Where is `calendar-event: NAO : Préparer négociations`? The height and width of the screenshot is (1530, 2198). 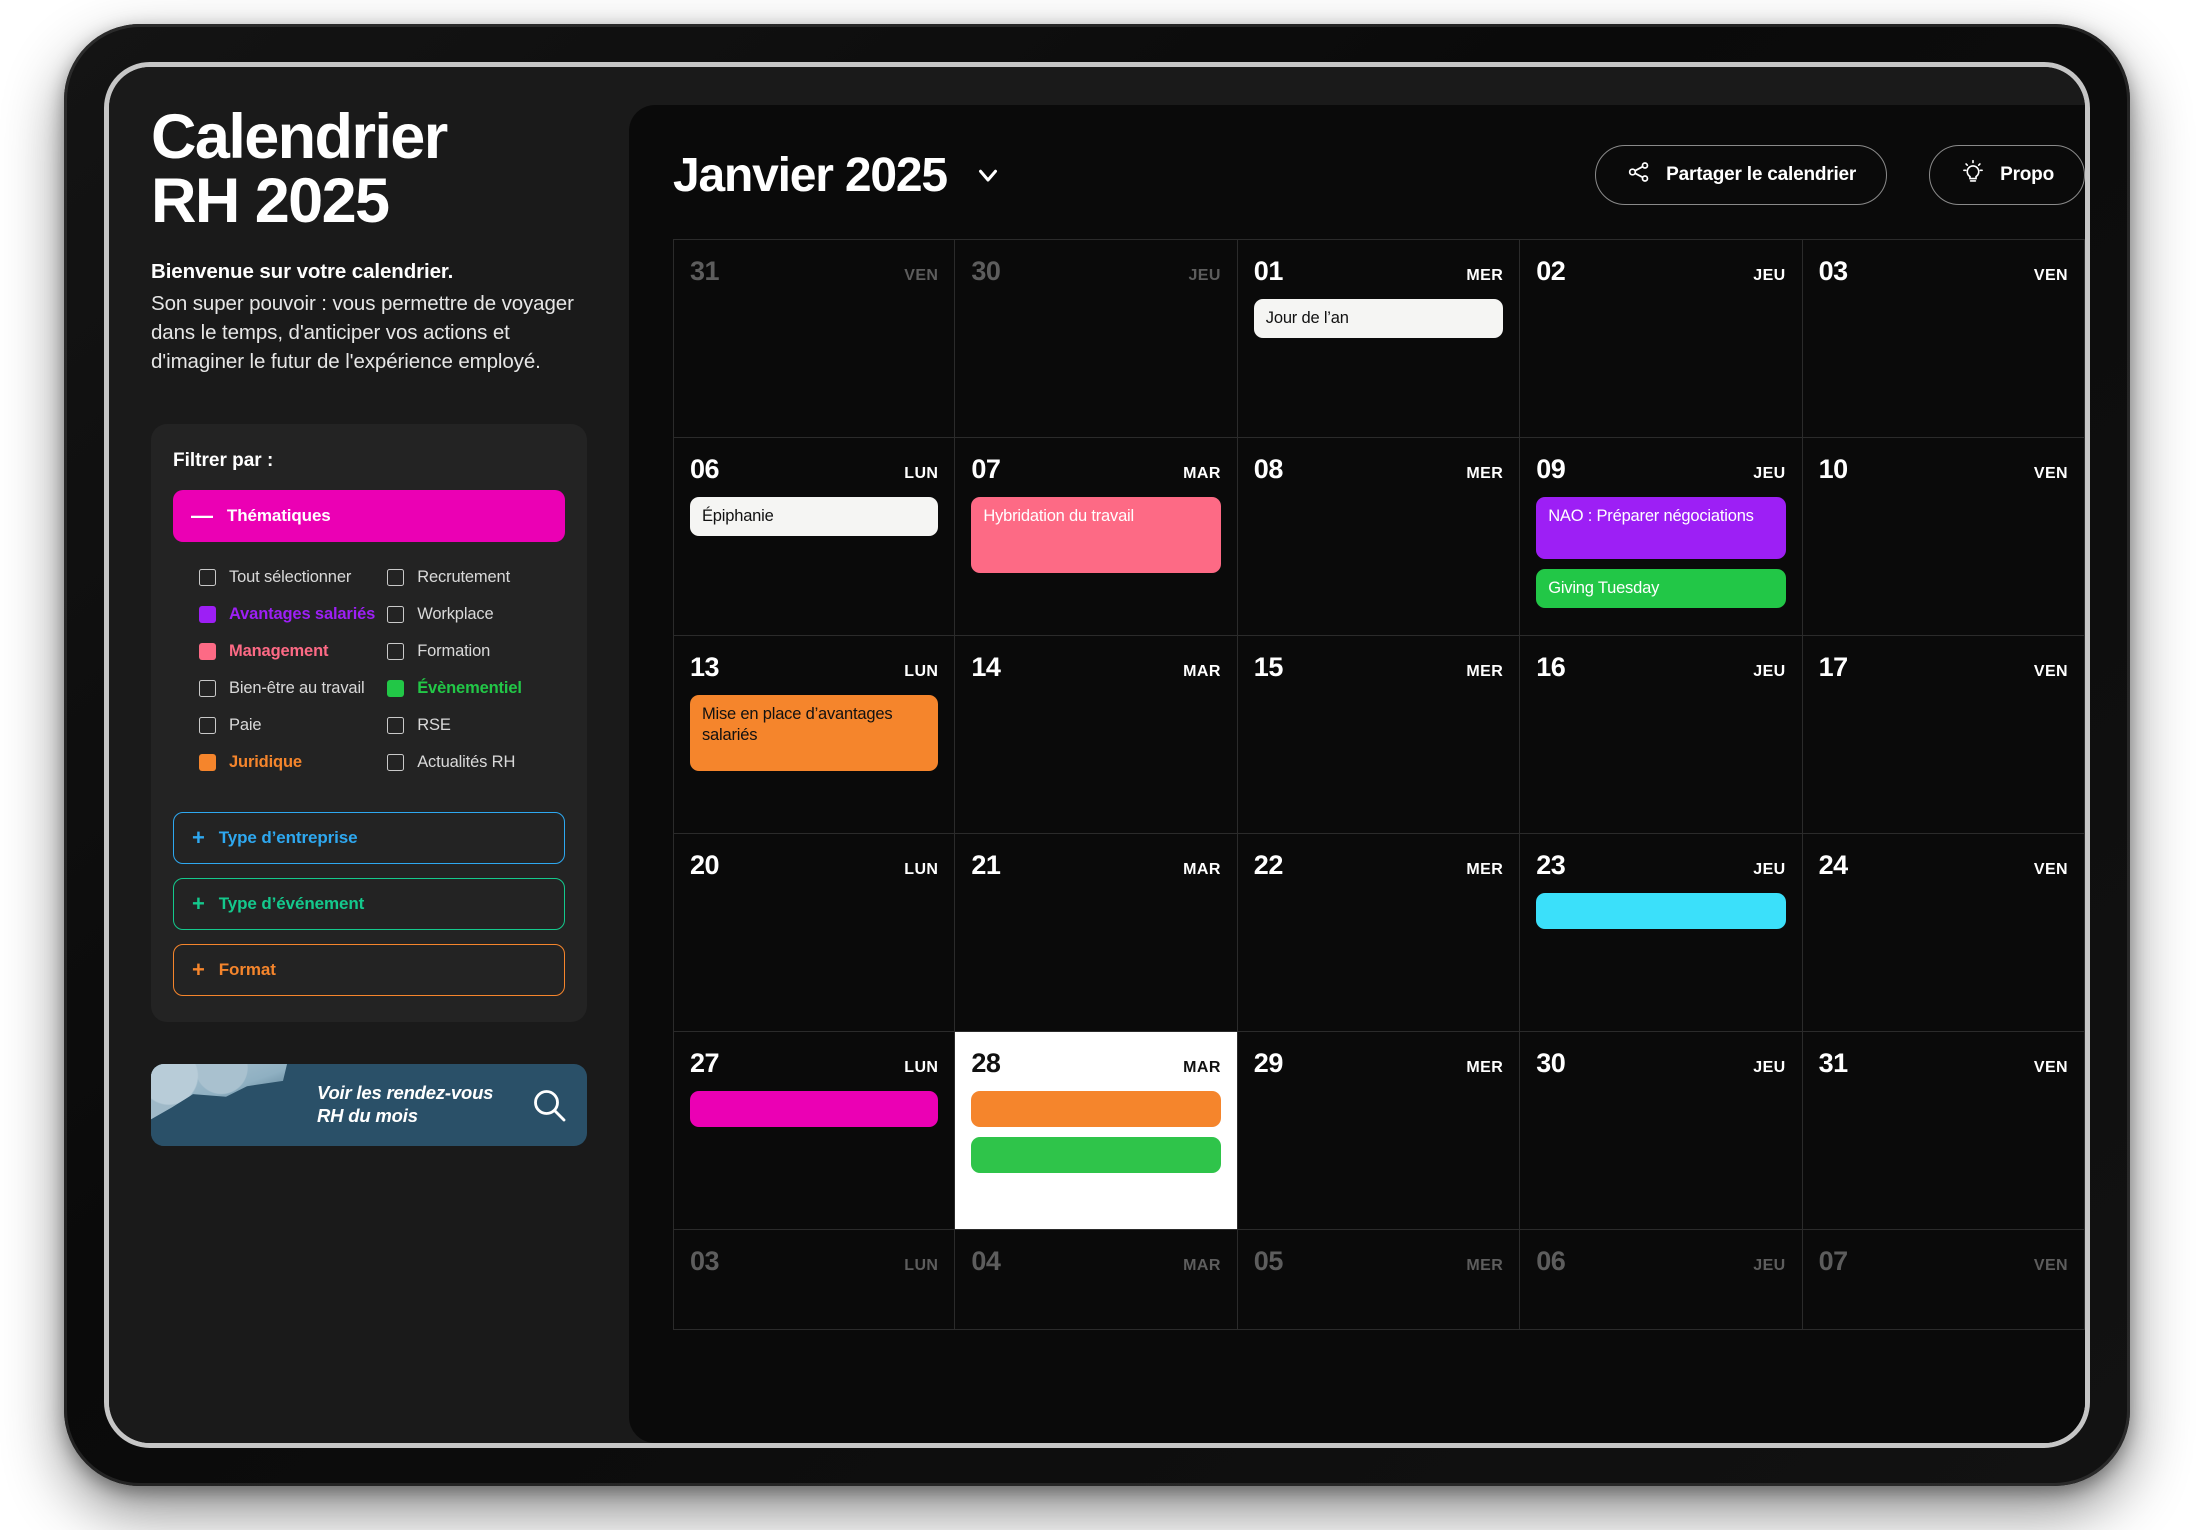
calendar-event: NAO : Préparer négociations is located at coordinates (1661, 528).